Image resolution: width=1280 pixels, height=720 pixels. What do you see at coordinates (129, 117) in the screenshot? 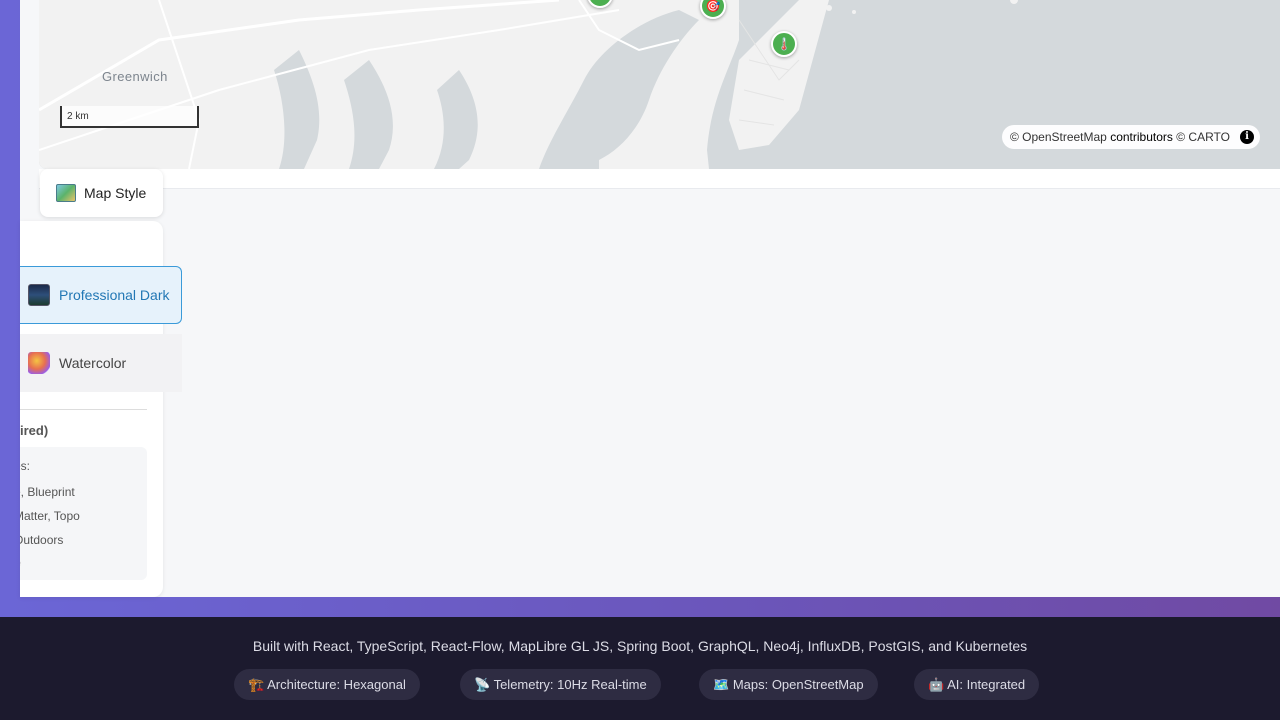
I see `scale-bar: 2 km` at bounding box center [129, 117].